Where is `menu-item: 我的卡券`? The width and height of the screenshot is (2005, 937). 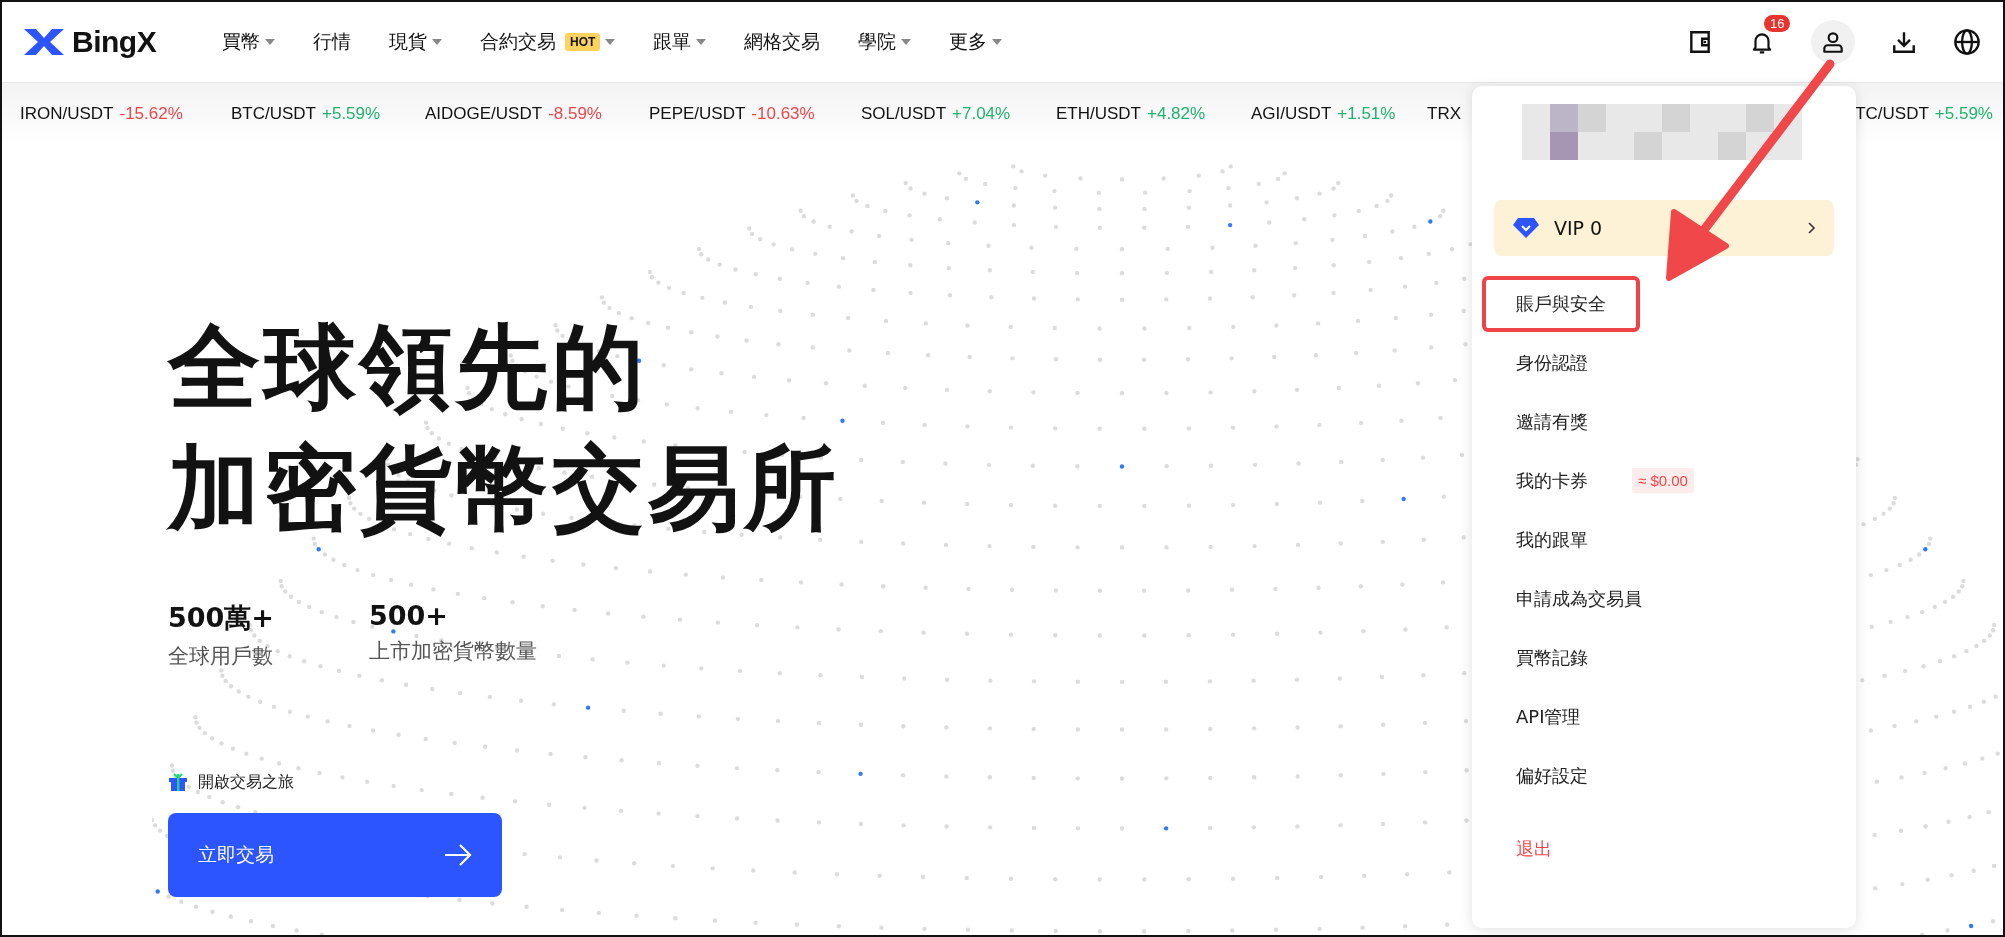
menu-item: 我的卡券 is located at coordinates (1552, 480).